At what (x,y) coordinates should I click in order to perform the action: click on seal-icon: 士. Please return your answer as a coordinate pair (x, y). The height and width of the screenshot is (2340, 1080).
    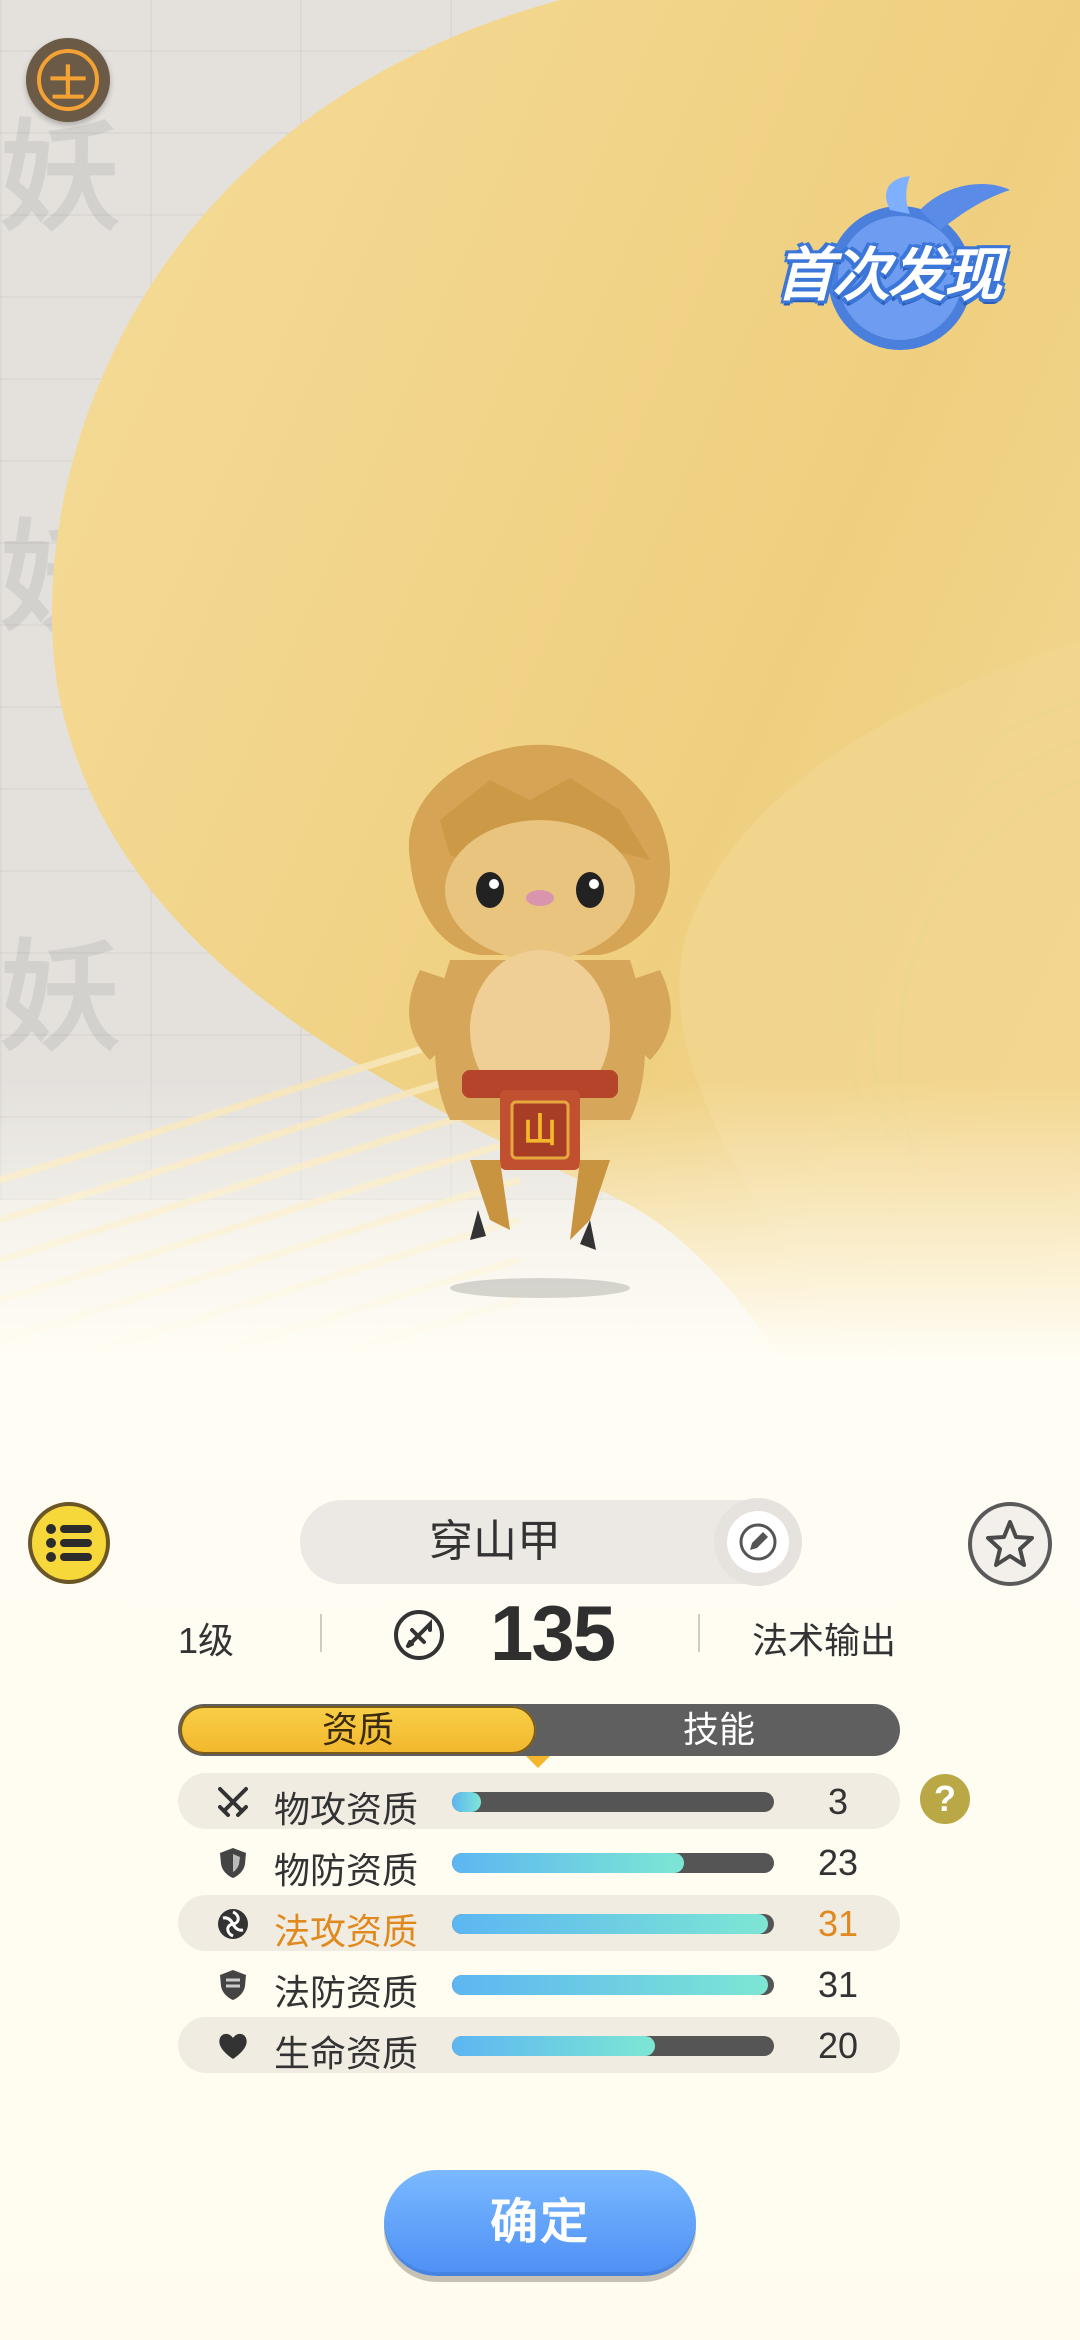
    Looking at the image, I should click on (68, 80).